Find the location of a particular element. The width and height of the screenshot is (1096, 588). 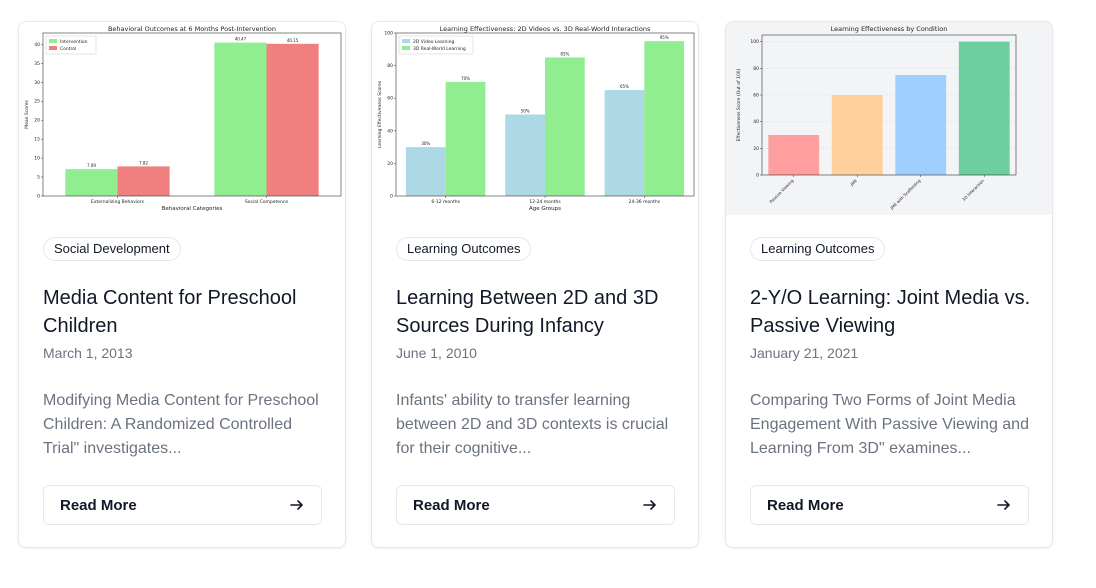

y-tick-label: 30 is located at coordinates (37, 83).